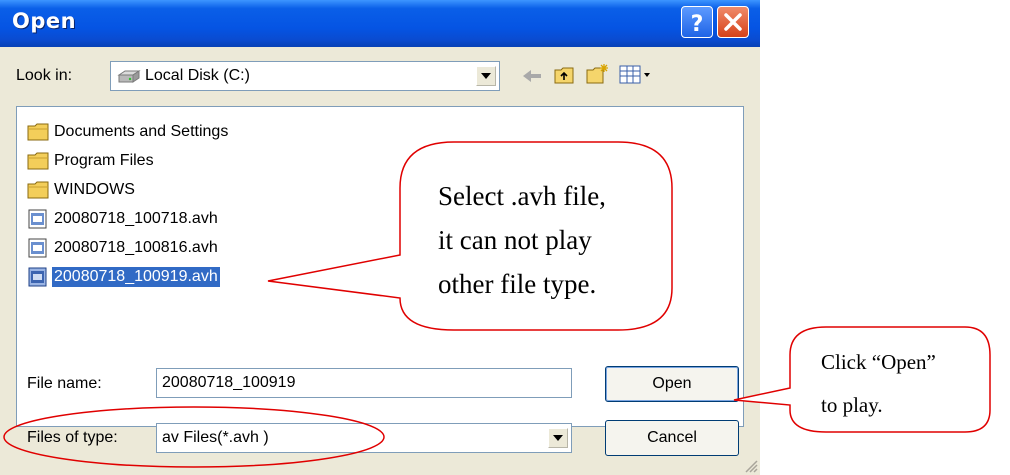 Image resolution: width=1010 pixels, height=475 pixels. Describe the element at coordinates (194, 437) in the screenshot. I see `file-type-highlight-ellipse` at that location.